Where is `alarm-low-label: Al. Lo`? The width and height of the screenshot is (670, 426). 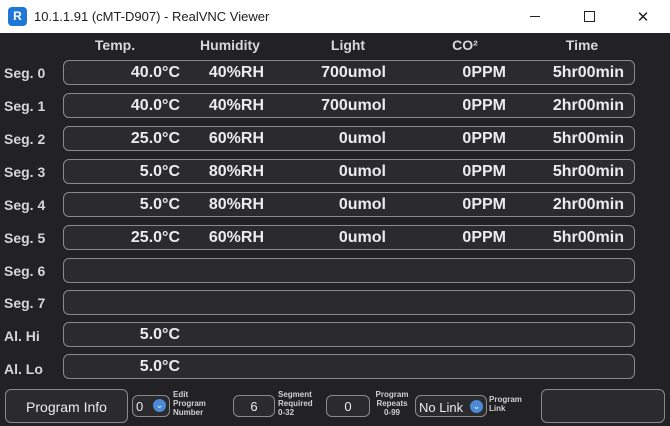
alarm-low-label: Al. Lo is located at coordinates (23, 369).